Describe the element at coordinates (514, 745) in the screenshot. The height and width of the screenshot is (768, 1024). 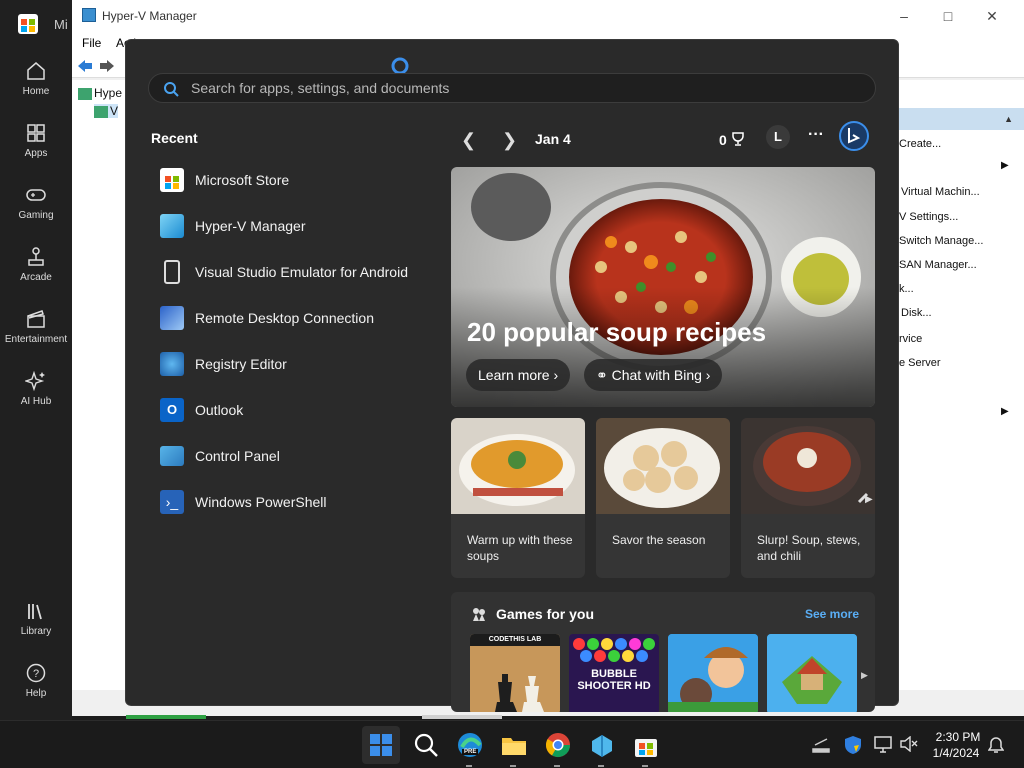
I see `file-explorer-icon` at that location.